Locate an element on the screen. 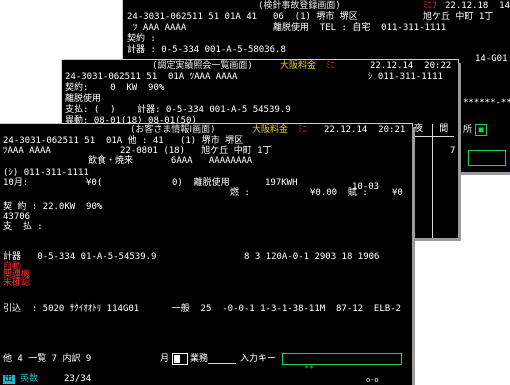  status-right: o-o is located at coordinates (372, 380).